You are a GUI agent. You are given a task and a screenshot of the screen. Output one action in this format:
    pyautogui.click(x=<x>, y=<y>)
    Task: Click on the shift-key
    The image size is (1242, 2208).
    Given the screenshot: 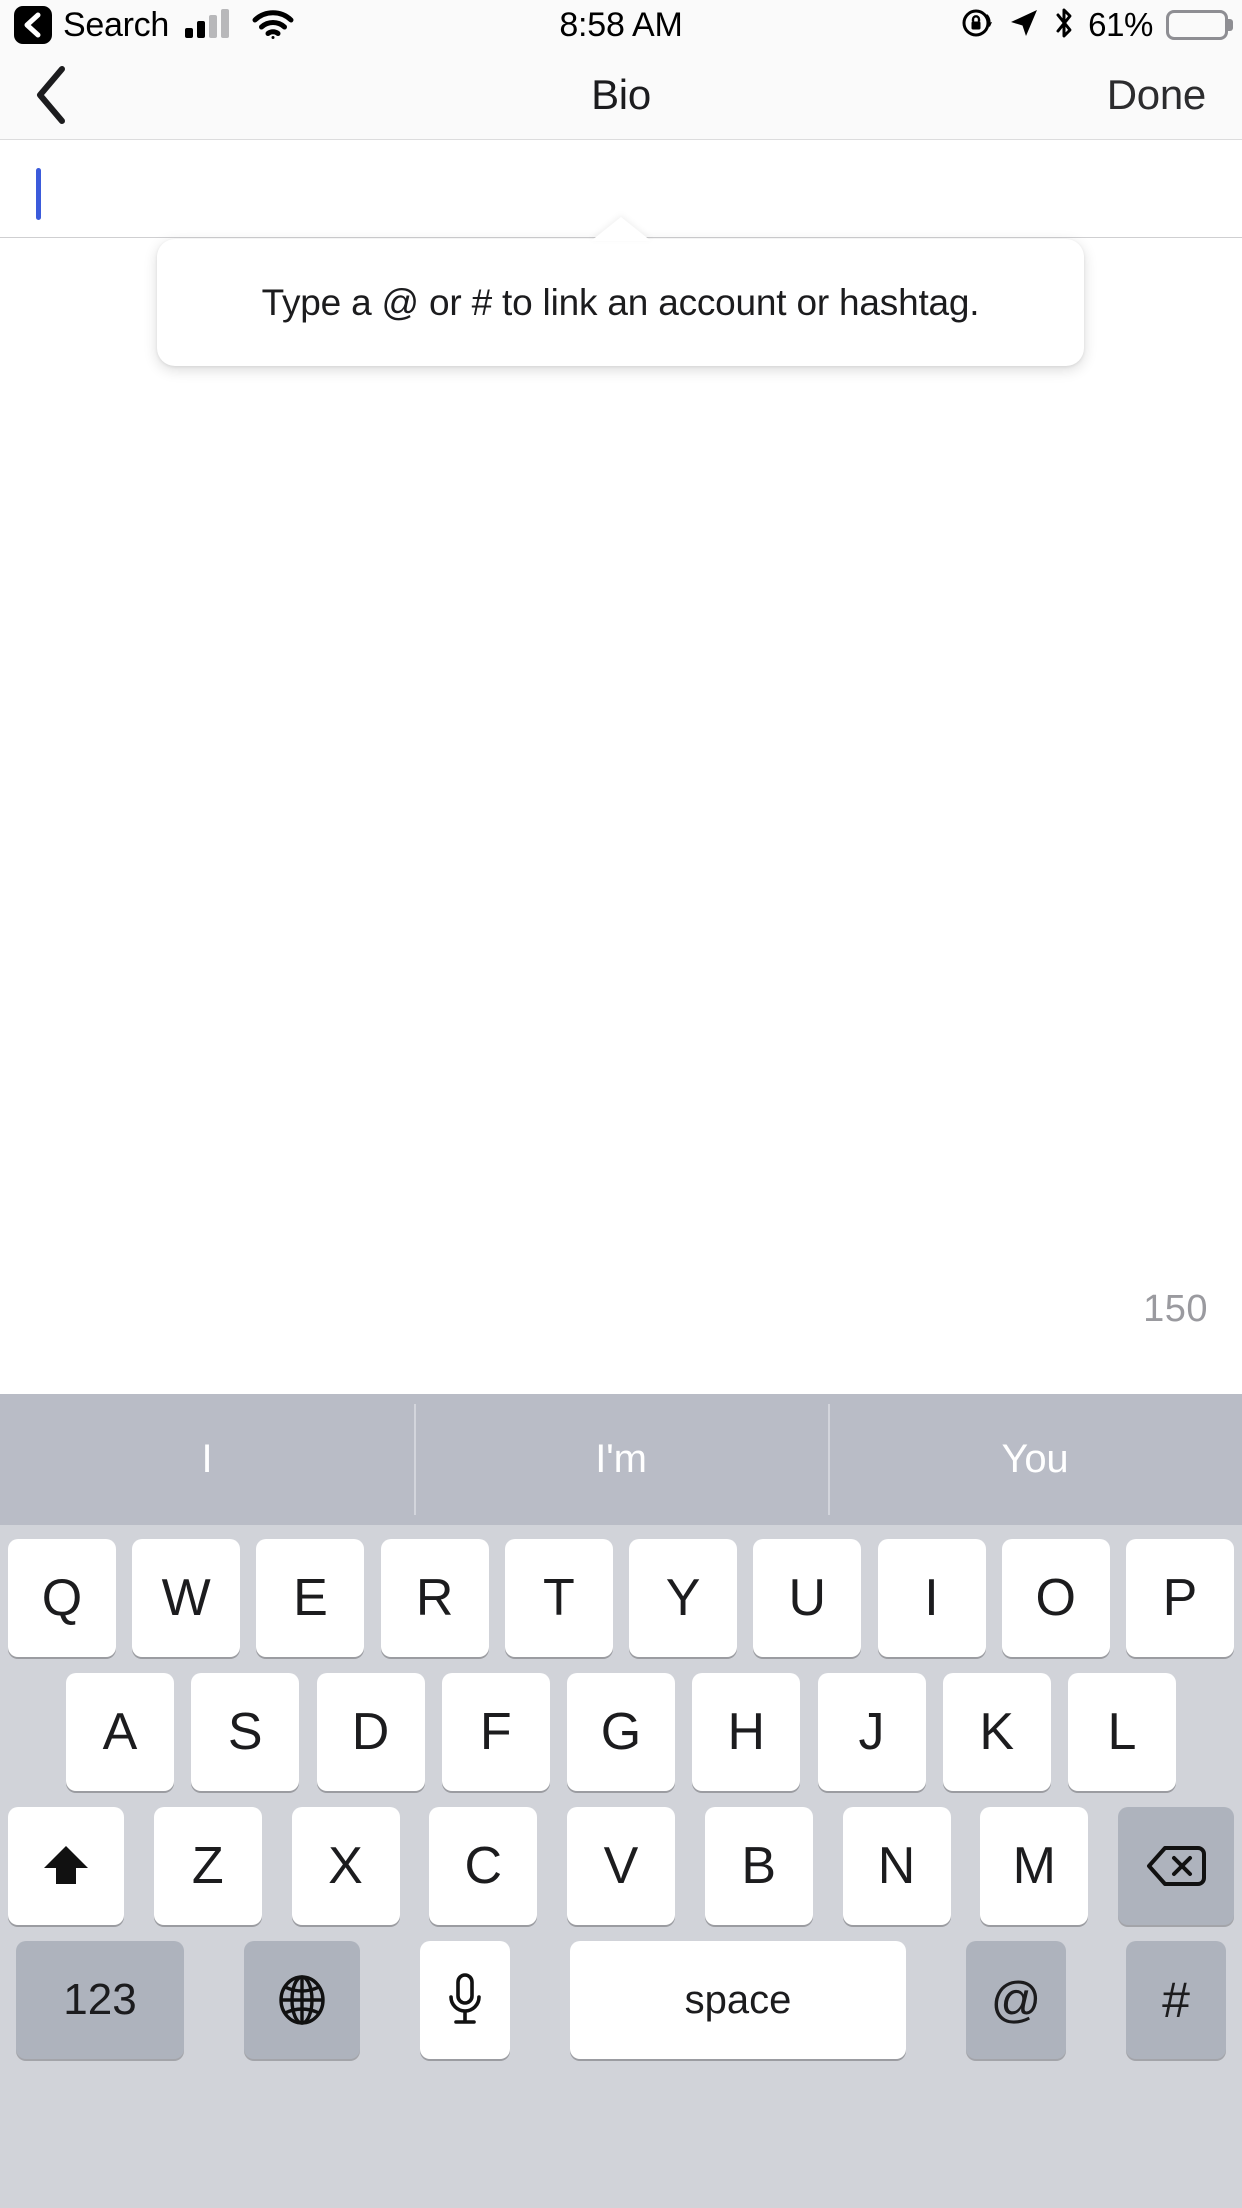 What is the action you would take?
    pyautogui.click(x=66, y=1866)
    